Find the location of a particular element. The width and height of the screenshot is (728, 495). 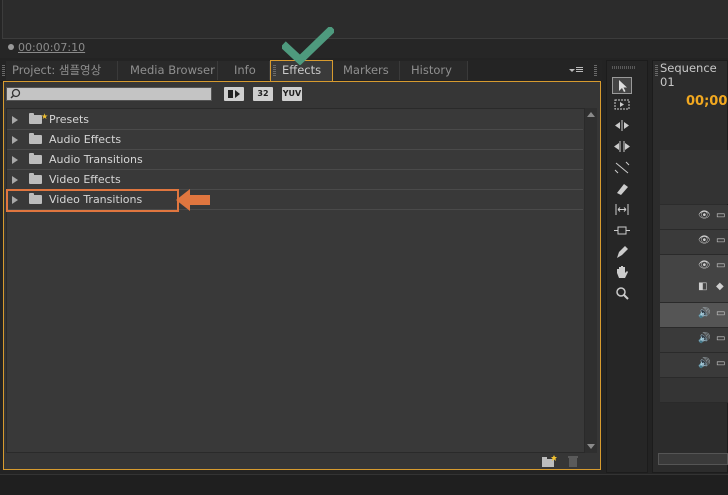

monitor-viewport is located at coordinates (365, 19).